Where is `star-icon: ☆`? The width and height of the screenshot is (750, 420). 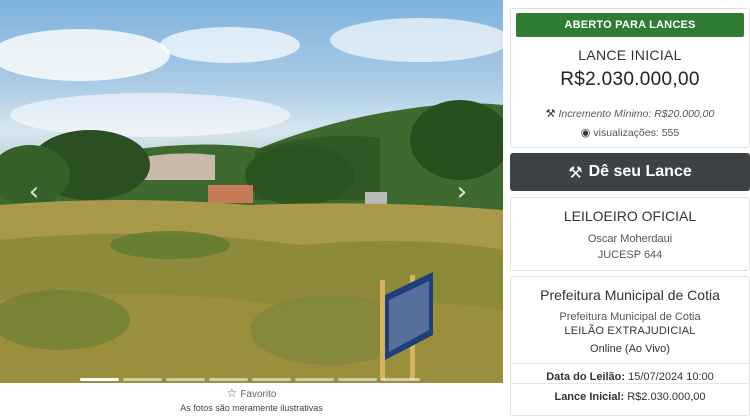
star-icon: ☆ is located at coordinates (232, 393).